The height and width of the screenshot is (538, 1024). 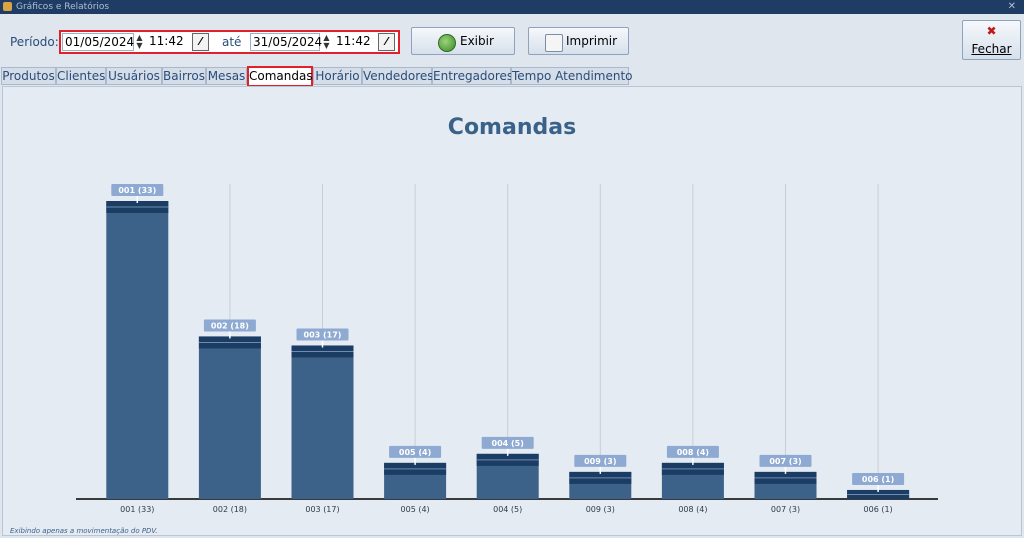 I want to click on x-tick-label: 008 (4), so click(x=692, y=509).